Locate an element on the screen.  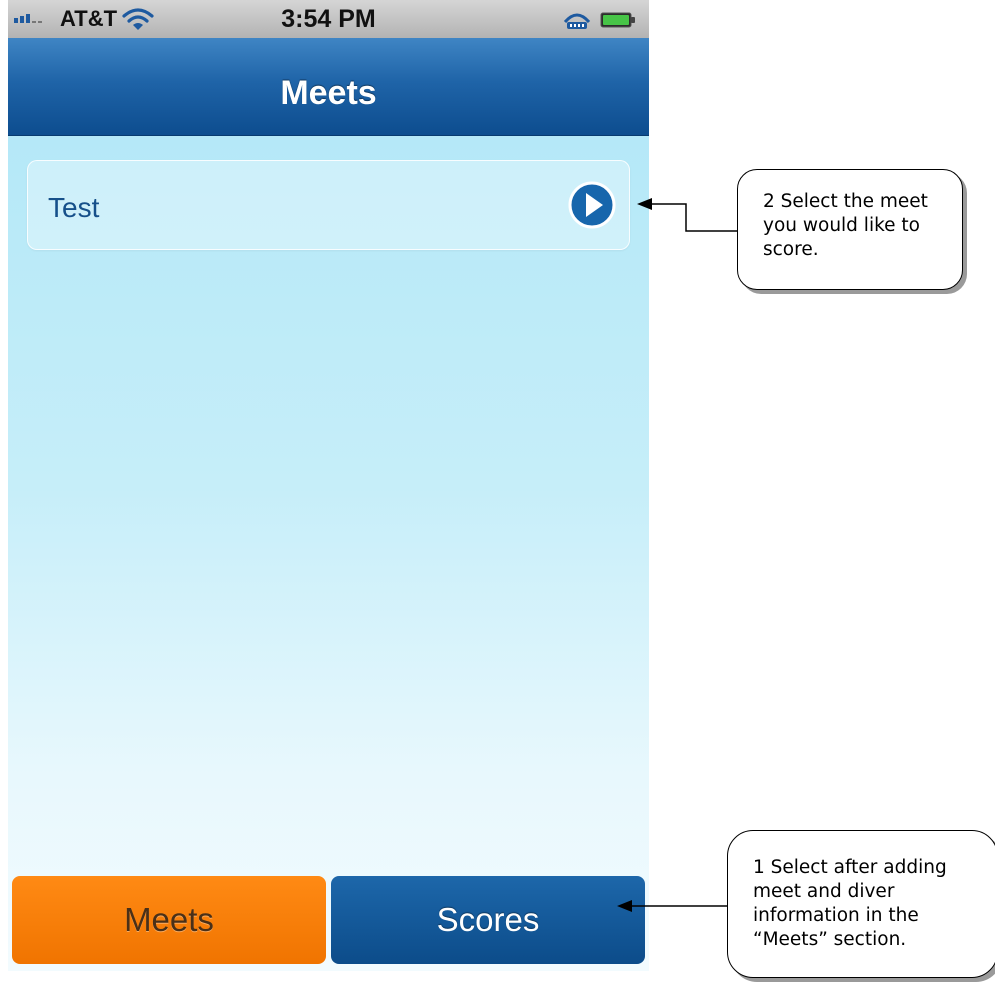
status-time: 3:54 PM is located at coordinates (328, 19).